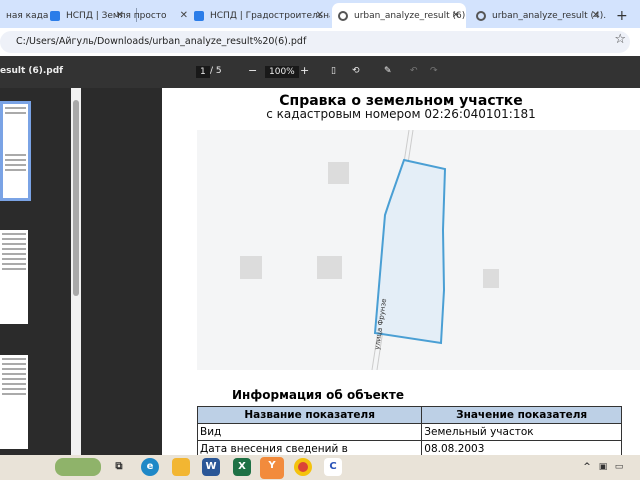 This screenshot has width=640, height=480. Describe the element at coordinates (41, 271) in the screenshot. I see `thumbnail-sidebar` at that location.